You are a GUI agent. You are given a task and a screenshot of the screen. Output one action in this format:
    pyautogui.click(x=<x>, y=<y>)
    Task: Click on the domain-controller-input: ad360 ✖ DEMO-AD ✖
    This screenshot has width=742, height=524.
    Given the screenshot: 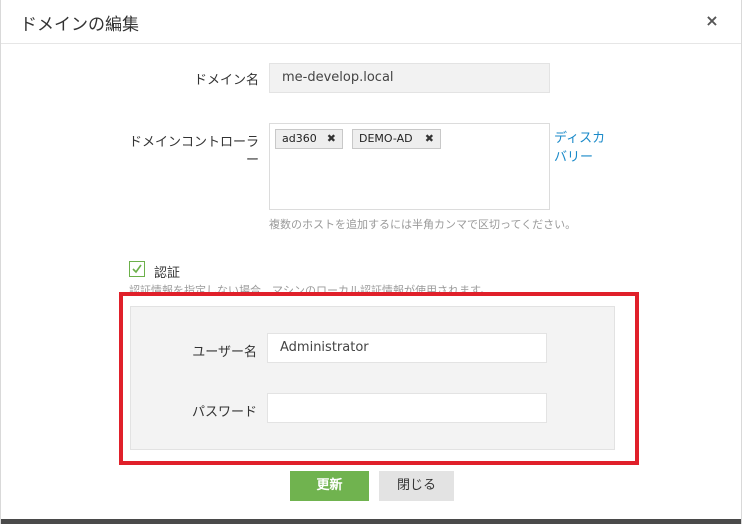 What is the action you would take?
    pyautogui.click(x=409, y=166)
    